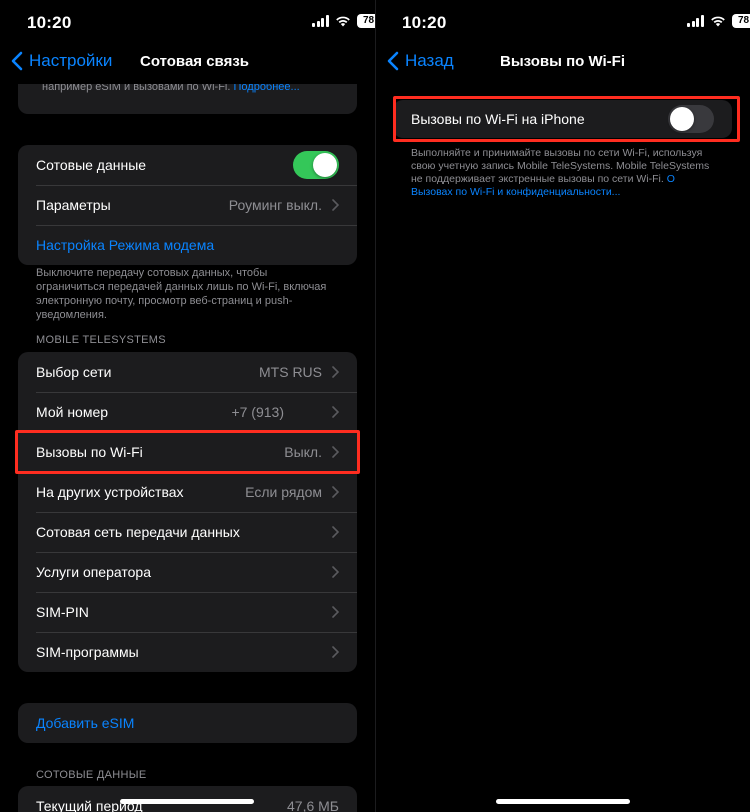  Describe the element at coordinates (283, 492) in the screenshot. I see `row-value: Если рядом` at that location.